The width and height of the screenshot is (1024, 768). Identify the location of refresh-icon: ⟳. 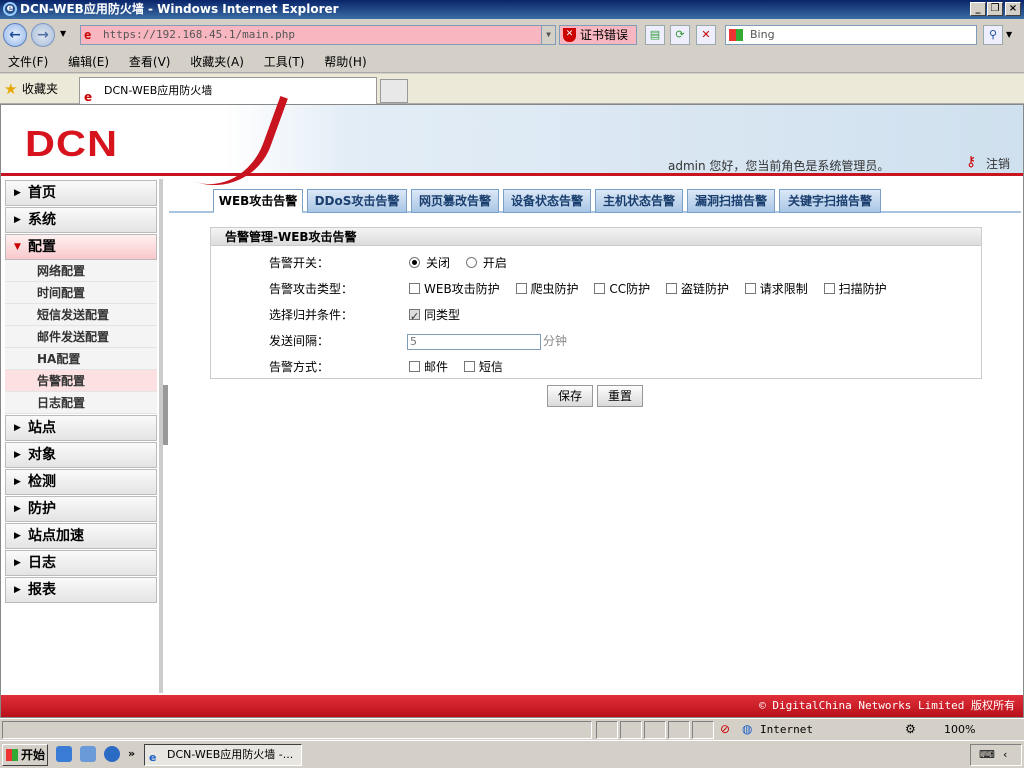
(680, 35).